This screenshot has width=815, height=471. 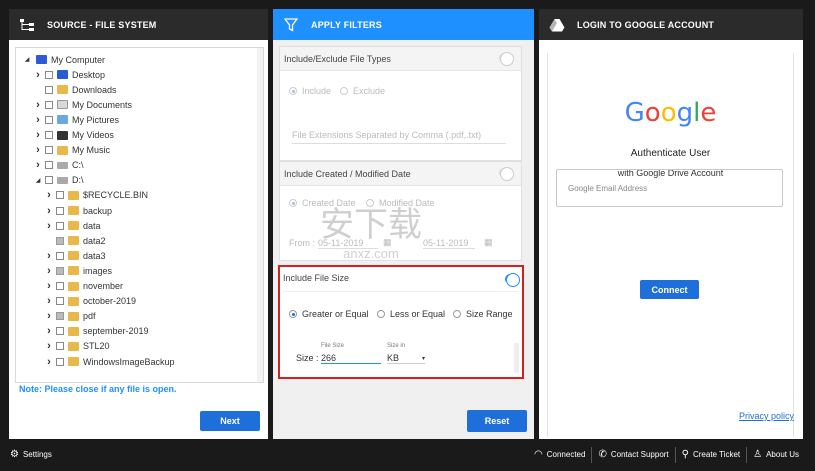 I want to click on tree-item: › images, so click(x=78, y=270).